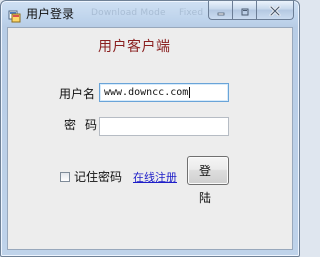  I want to click on username-value: www.downcc.com, so click(146, 92).